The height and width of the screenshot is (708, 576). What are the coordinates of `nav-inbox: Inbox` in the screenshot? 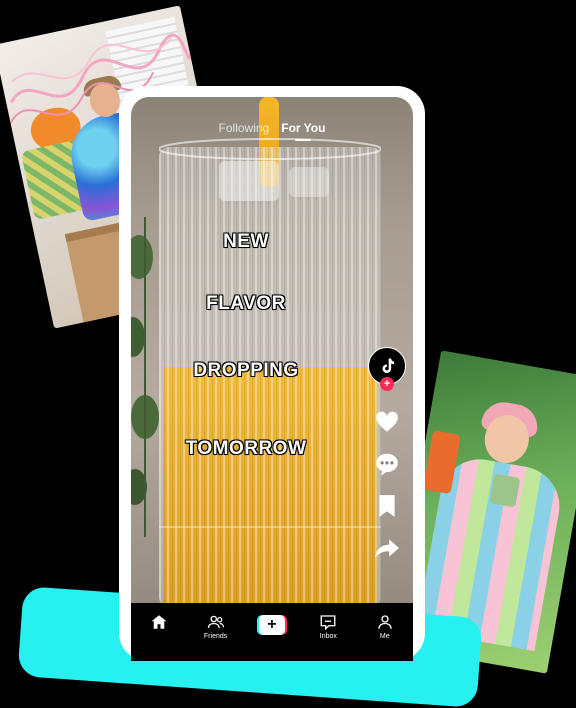 It's located at (328, 626).